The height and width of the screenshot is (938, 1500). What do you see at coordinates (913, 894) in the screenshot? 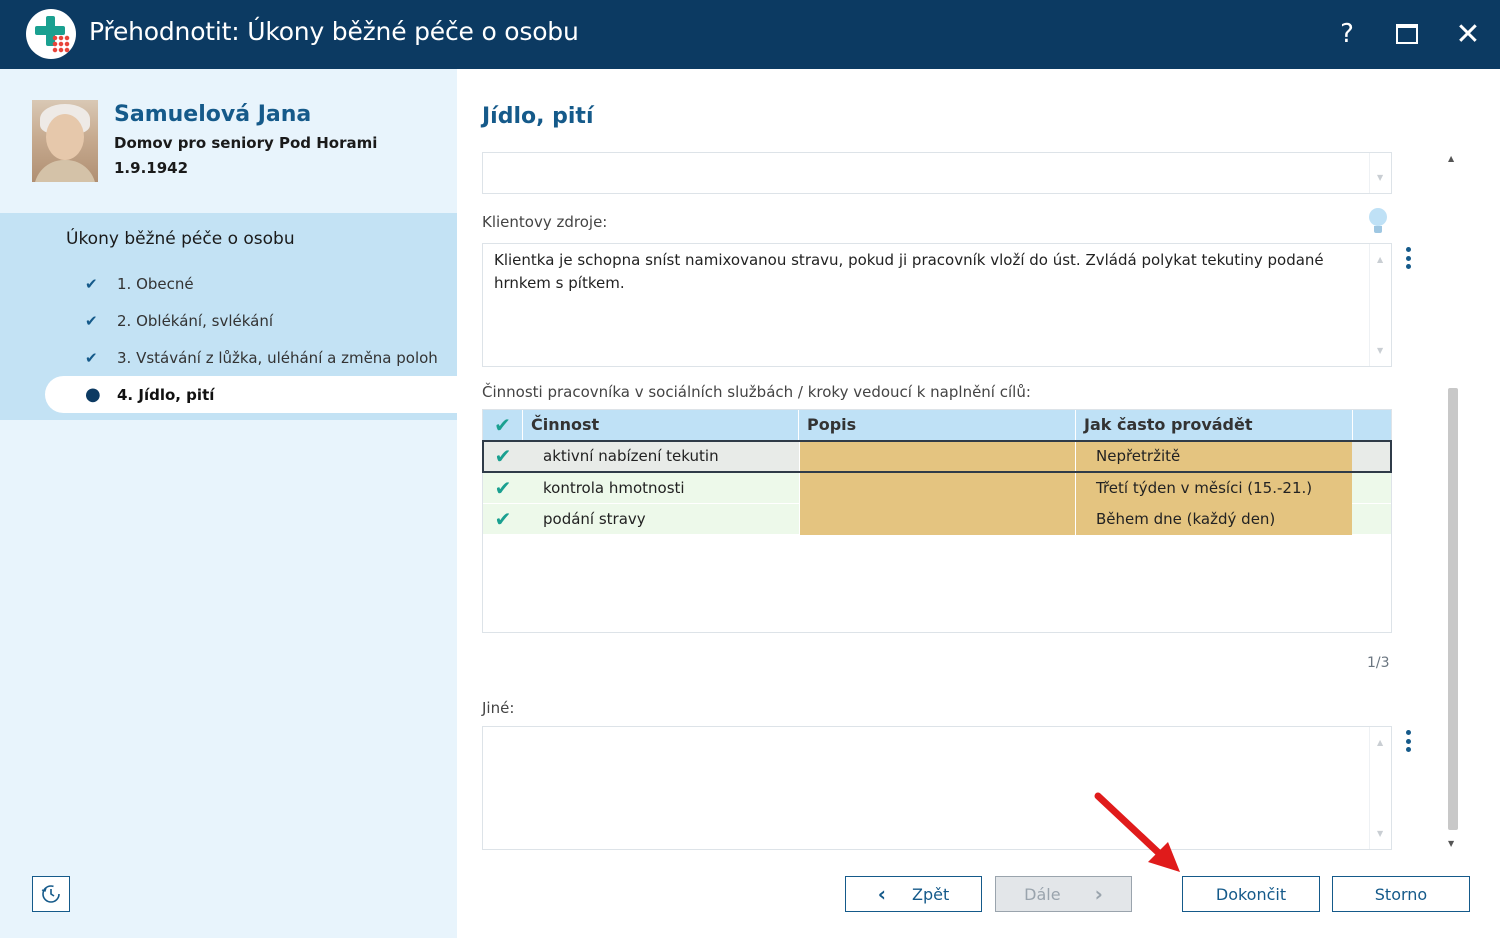
I see `back-button: ‹ Zpět` at bounding box center [913, 894].